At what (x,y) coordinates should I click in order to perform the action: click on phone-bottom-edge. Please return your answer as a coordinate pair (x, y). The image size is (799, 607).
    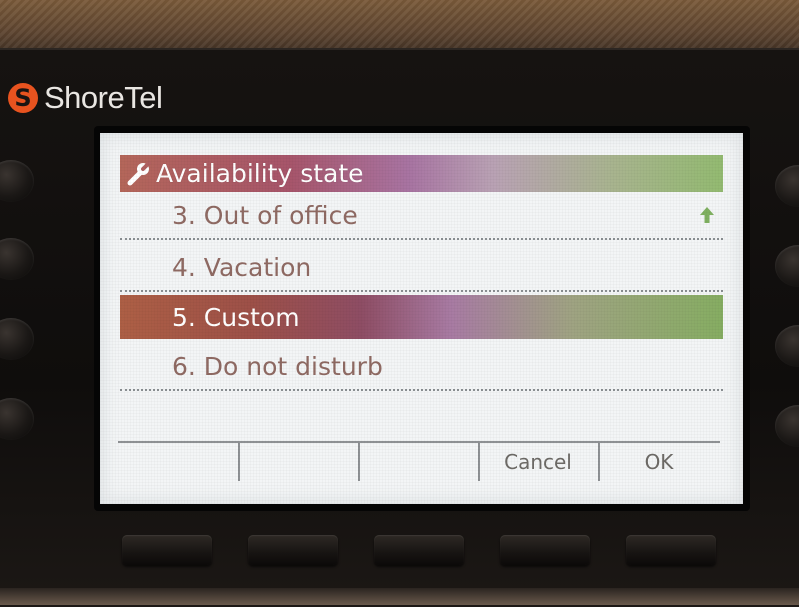
    Looking at the image, I should click on (399, 596).